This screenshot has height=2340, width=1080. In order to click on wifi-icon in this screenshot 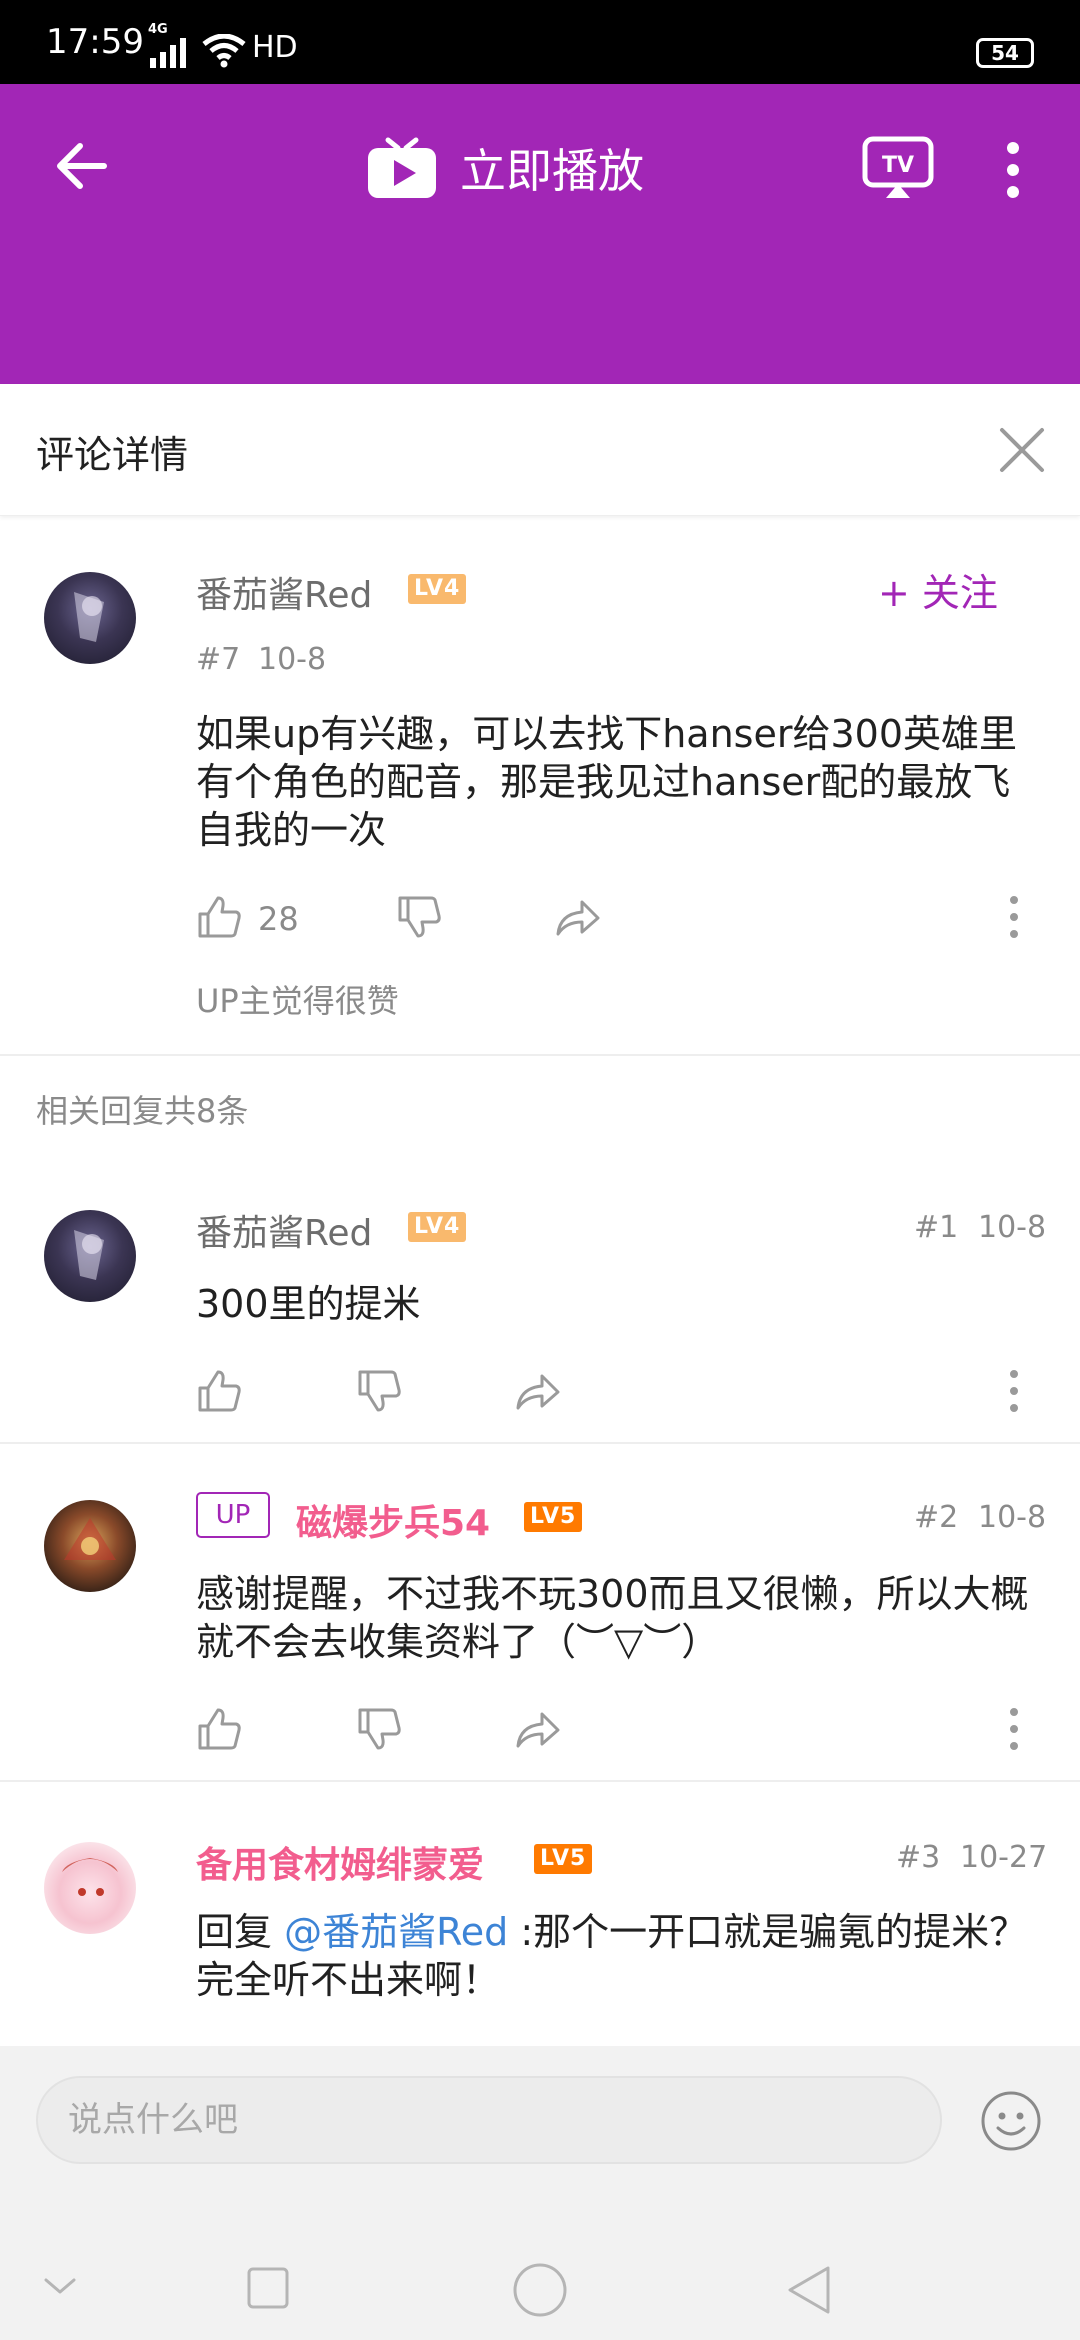, I will do `click(224, 51)`.